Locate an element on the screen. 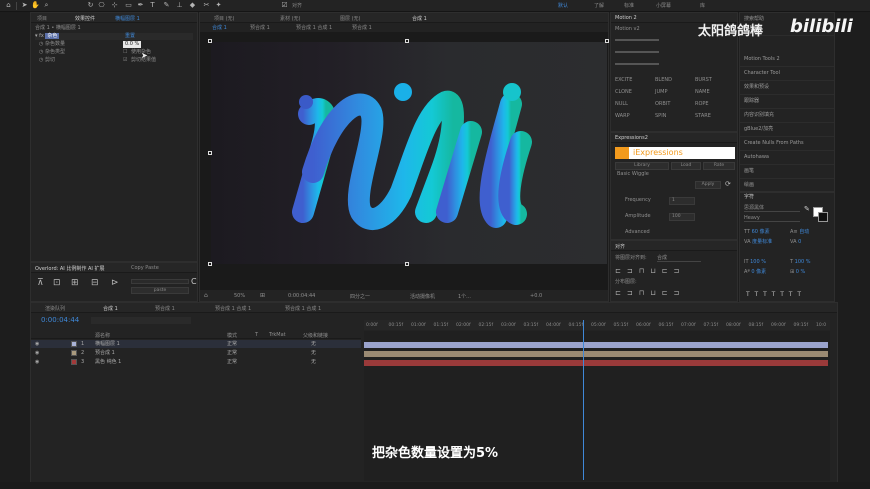 The height and width of the screenshot is (489, 870). menu-item: Character Tool is located at coordinates (762, 73).